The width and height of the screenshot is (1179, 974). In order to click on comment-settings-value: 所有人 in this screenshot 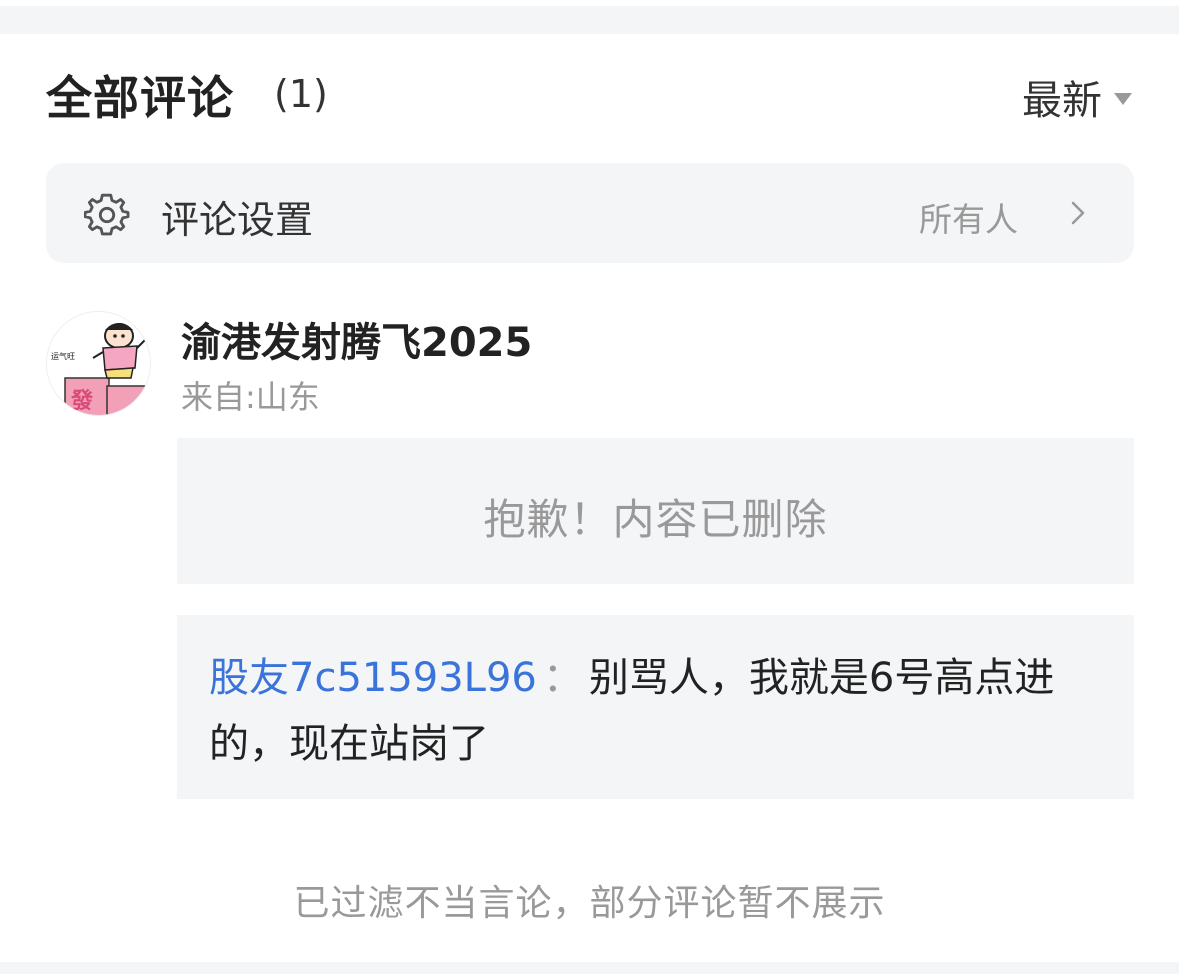, I will do `click(968, 219)`.